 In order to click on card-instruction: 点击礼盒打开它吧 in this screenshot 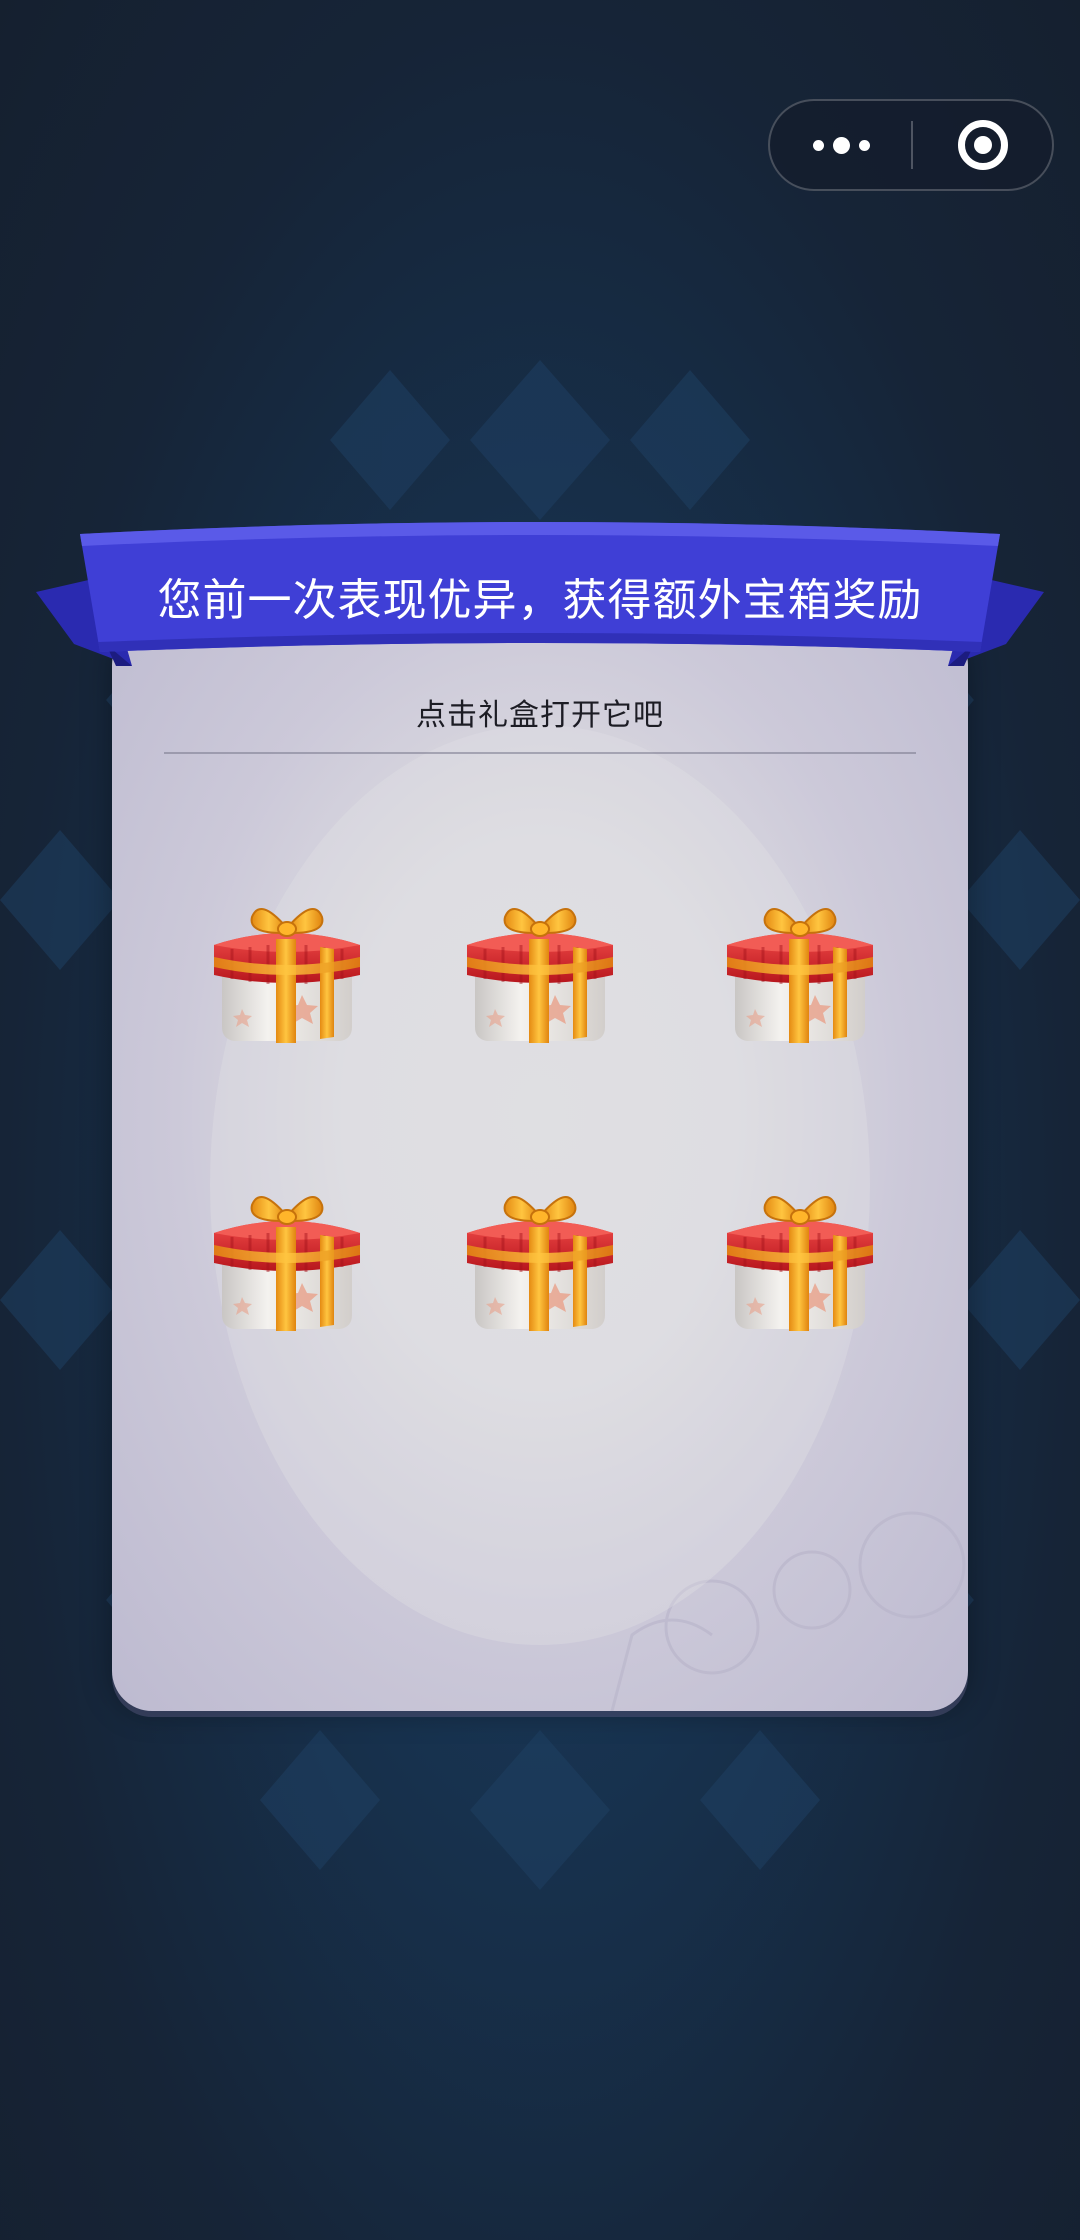, I will do `click(540, 715)`.